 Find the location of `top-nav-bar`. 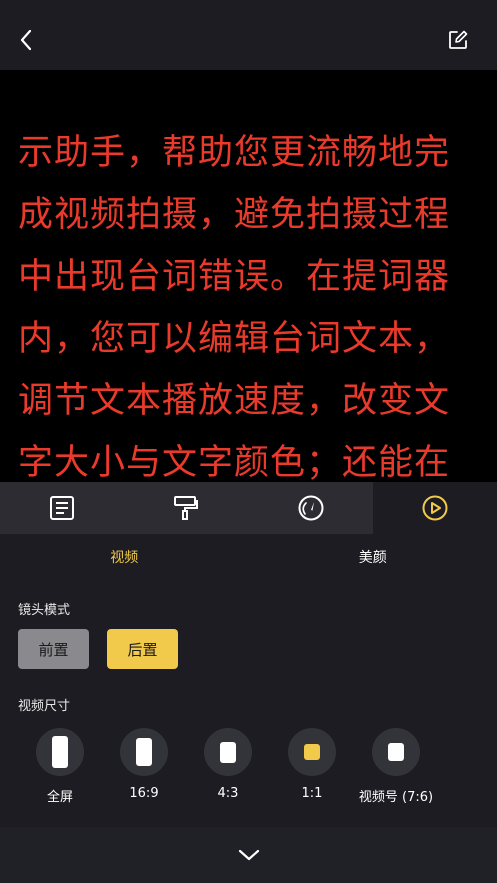

top-nav-bar is located at coordinates (248, 35).